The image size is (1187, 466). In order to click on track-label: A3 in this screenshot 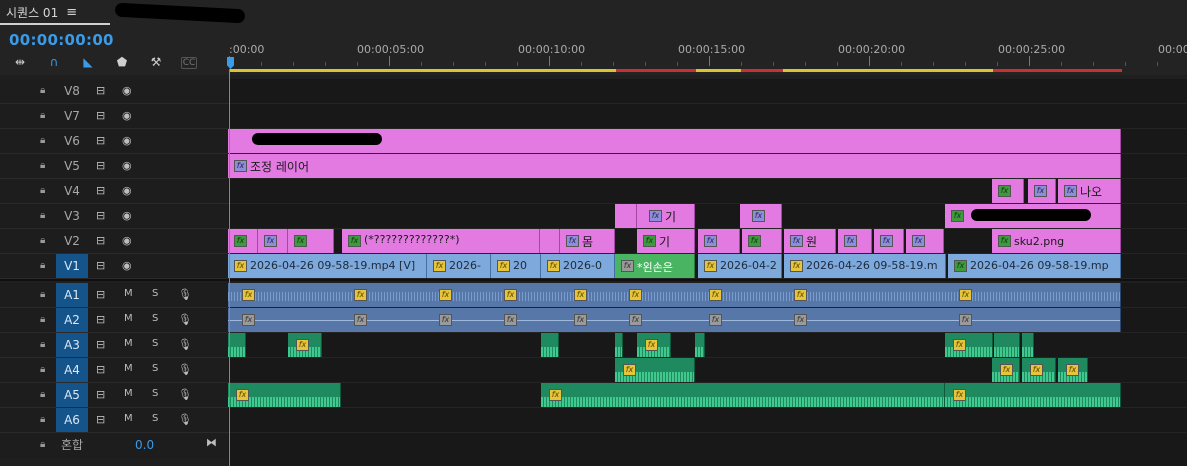, I will do `click(72, 345)`.